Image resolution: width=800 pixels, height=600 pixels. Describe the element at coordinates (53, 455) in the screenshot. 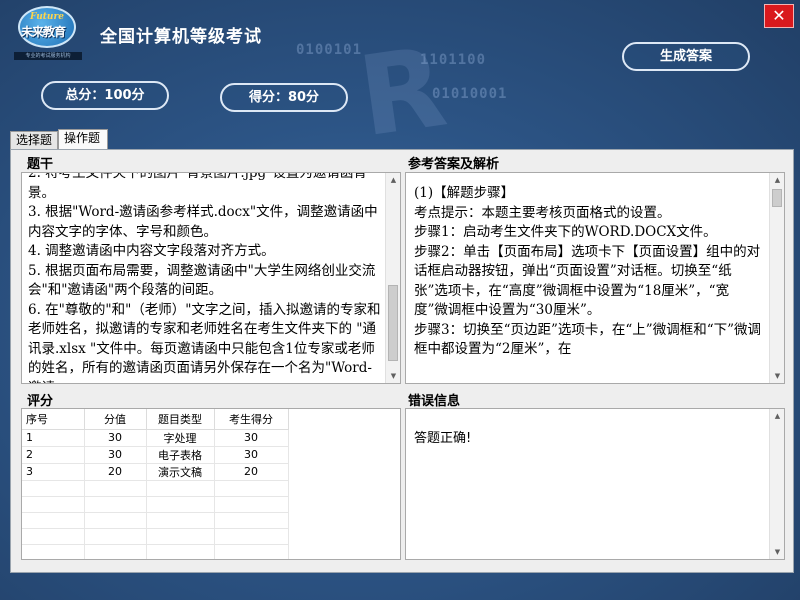

I see `table-cell: 2` at that location.